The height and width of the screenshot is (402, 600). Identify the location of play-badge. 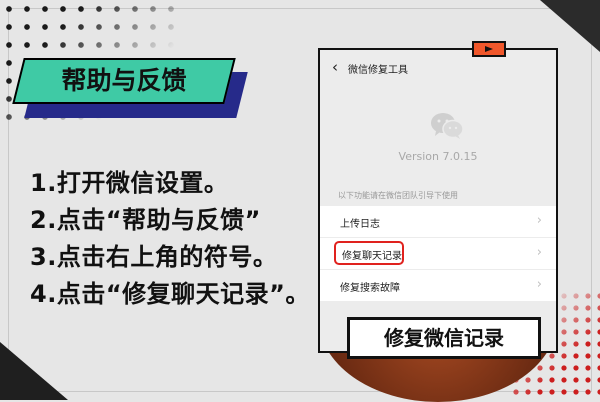
(489, 49).